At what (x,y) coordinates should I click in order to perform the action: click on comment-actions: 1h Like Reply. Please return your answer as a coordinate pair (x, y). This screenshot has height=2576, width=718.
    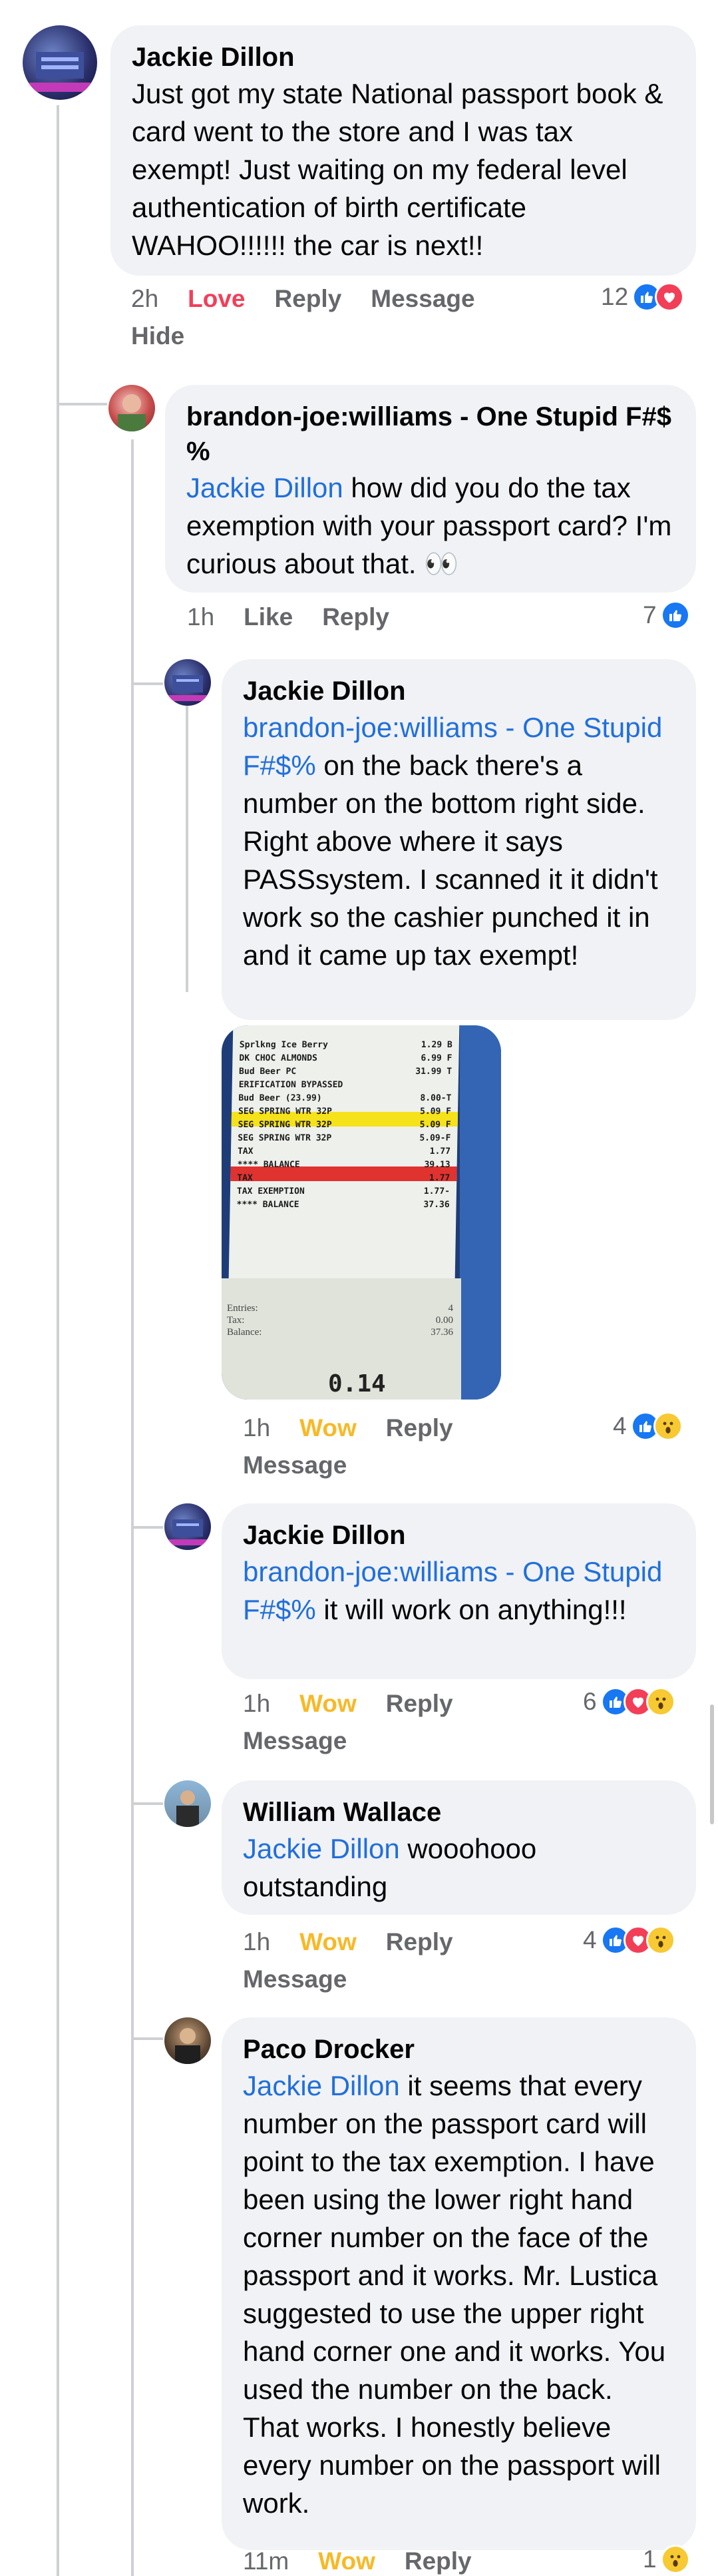
    Looking at the image, I should click on (303, 617).